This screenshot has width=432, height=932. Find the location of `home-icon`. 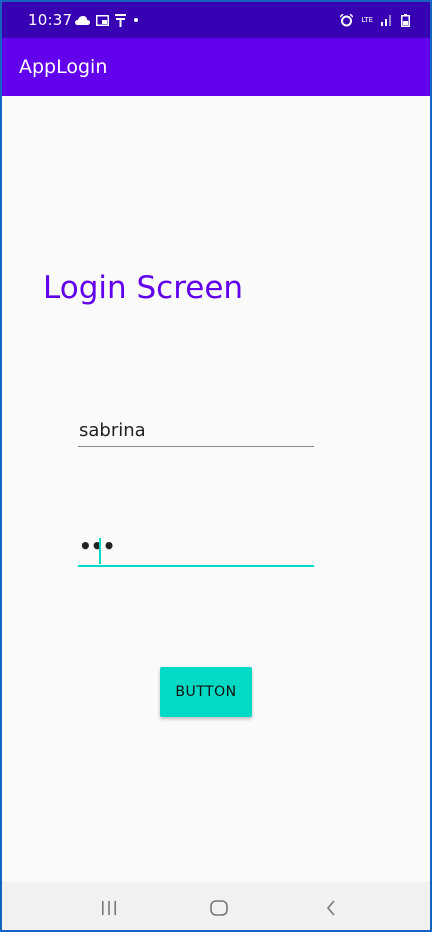

home-icon is located at coordinates (219, 908).